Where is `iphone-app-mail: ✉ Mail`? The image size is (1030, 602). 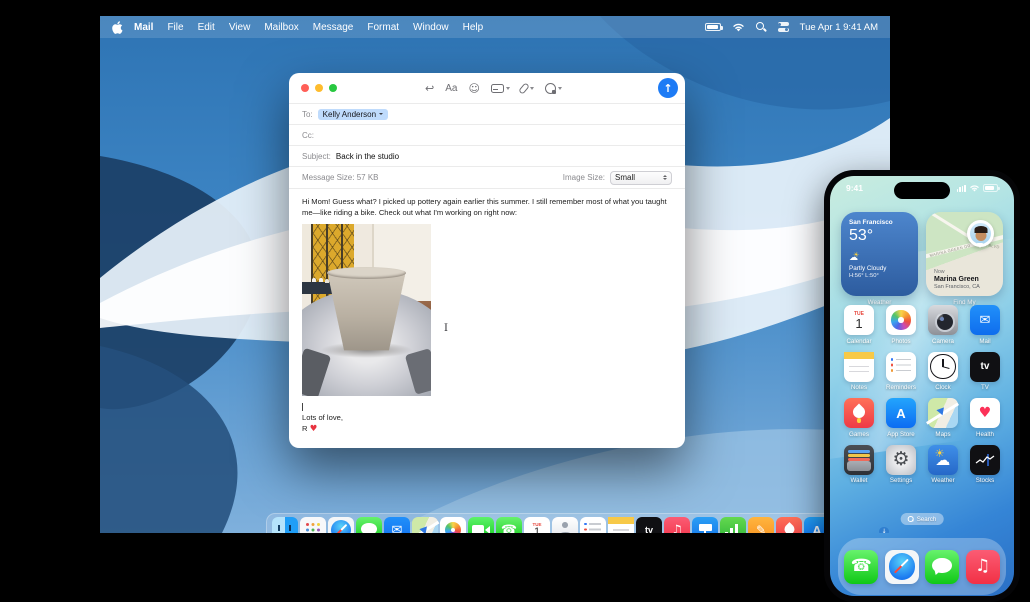
iphone-app-mail: ✉ Mail is located at coordinates (985, 325).